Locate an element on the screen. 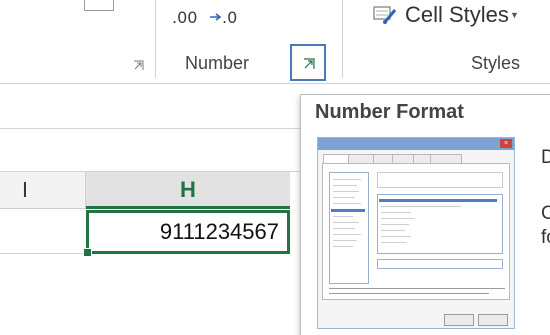 The height and width of the screenshot is (335, 550). preview-ok-button is located at coordinates (459, 320).